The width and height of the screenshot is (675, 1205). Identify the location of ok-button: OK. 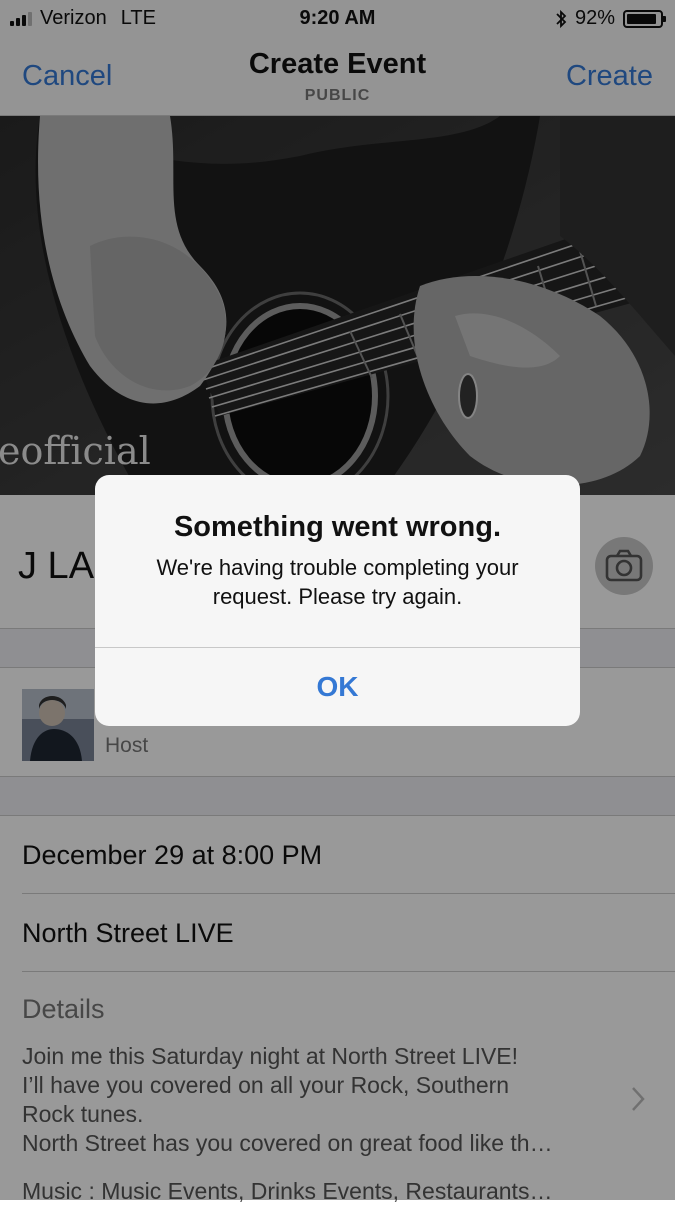
(337, 687).